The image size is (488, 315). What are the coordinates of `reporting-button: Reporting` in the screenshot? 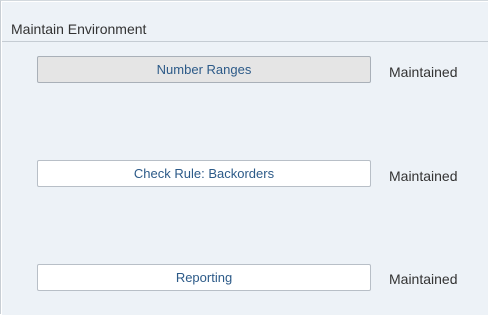 It's located at (204, 277).